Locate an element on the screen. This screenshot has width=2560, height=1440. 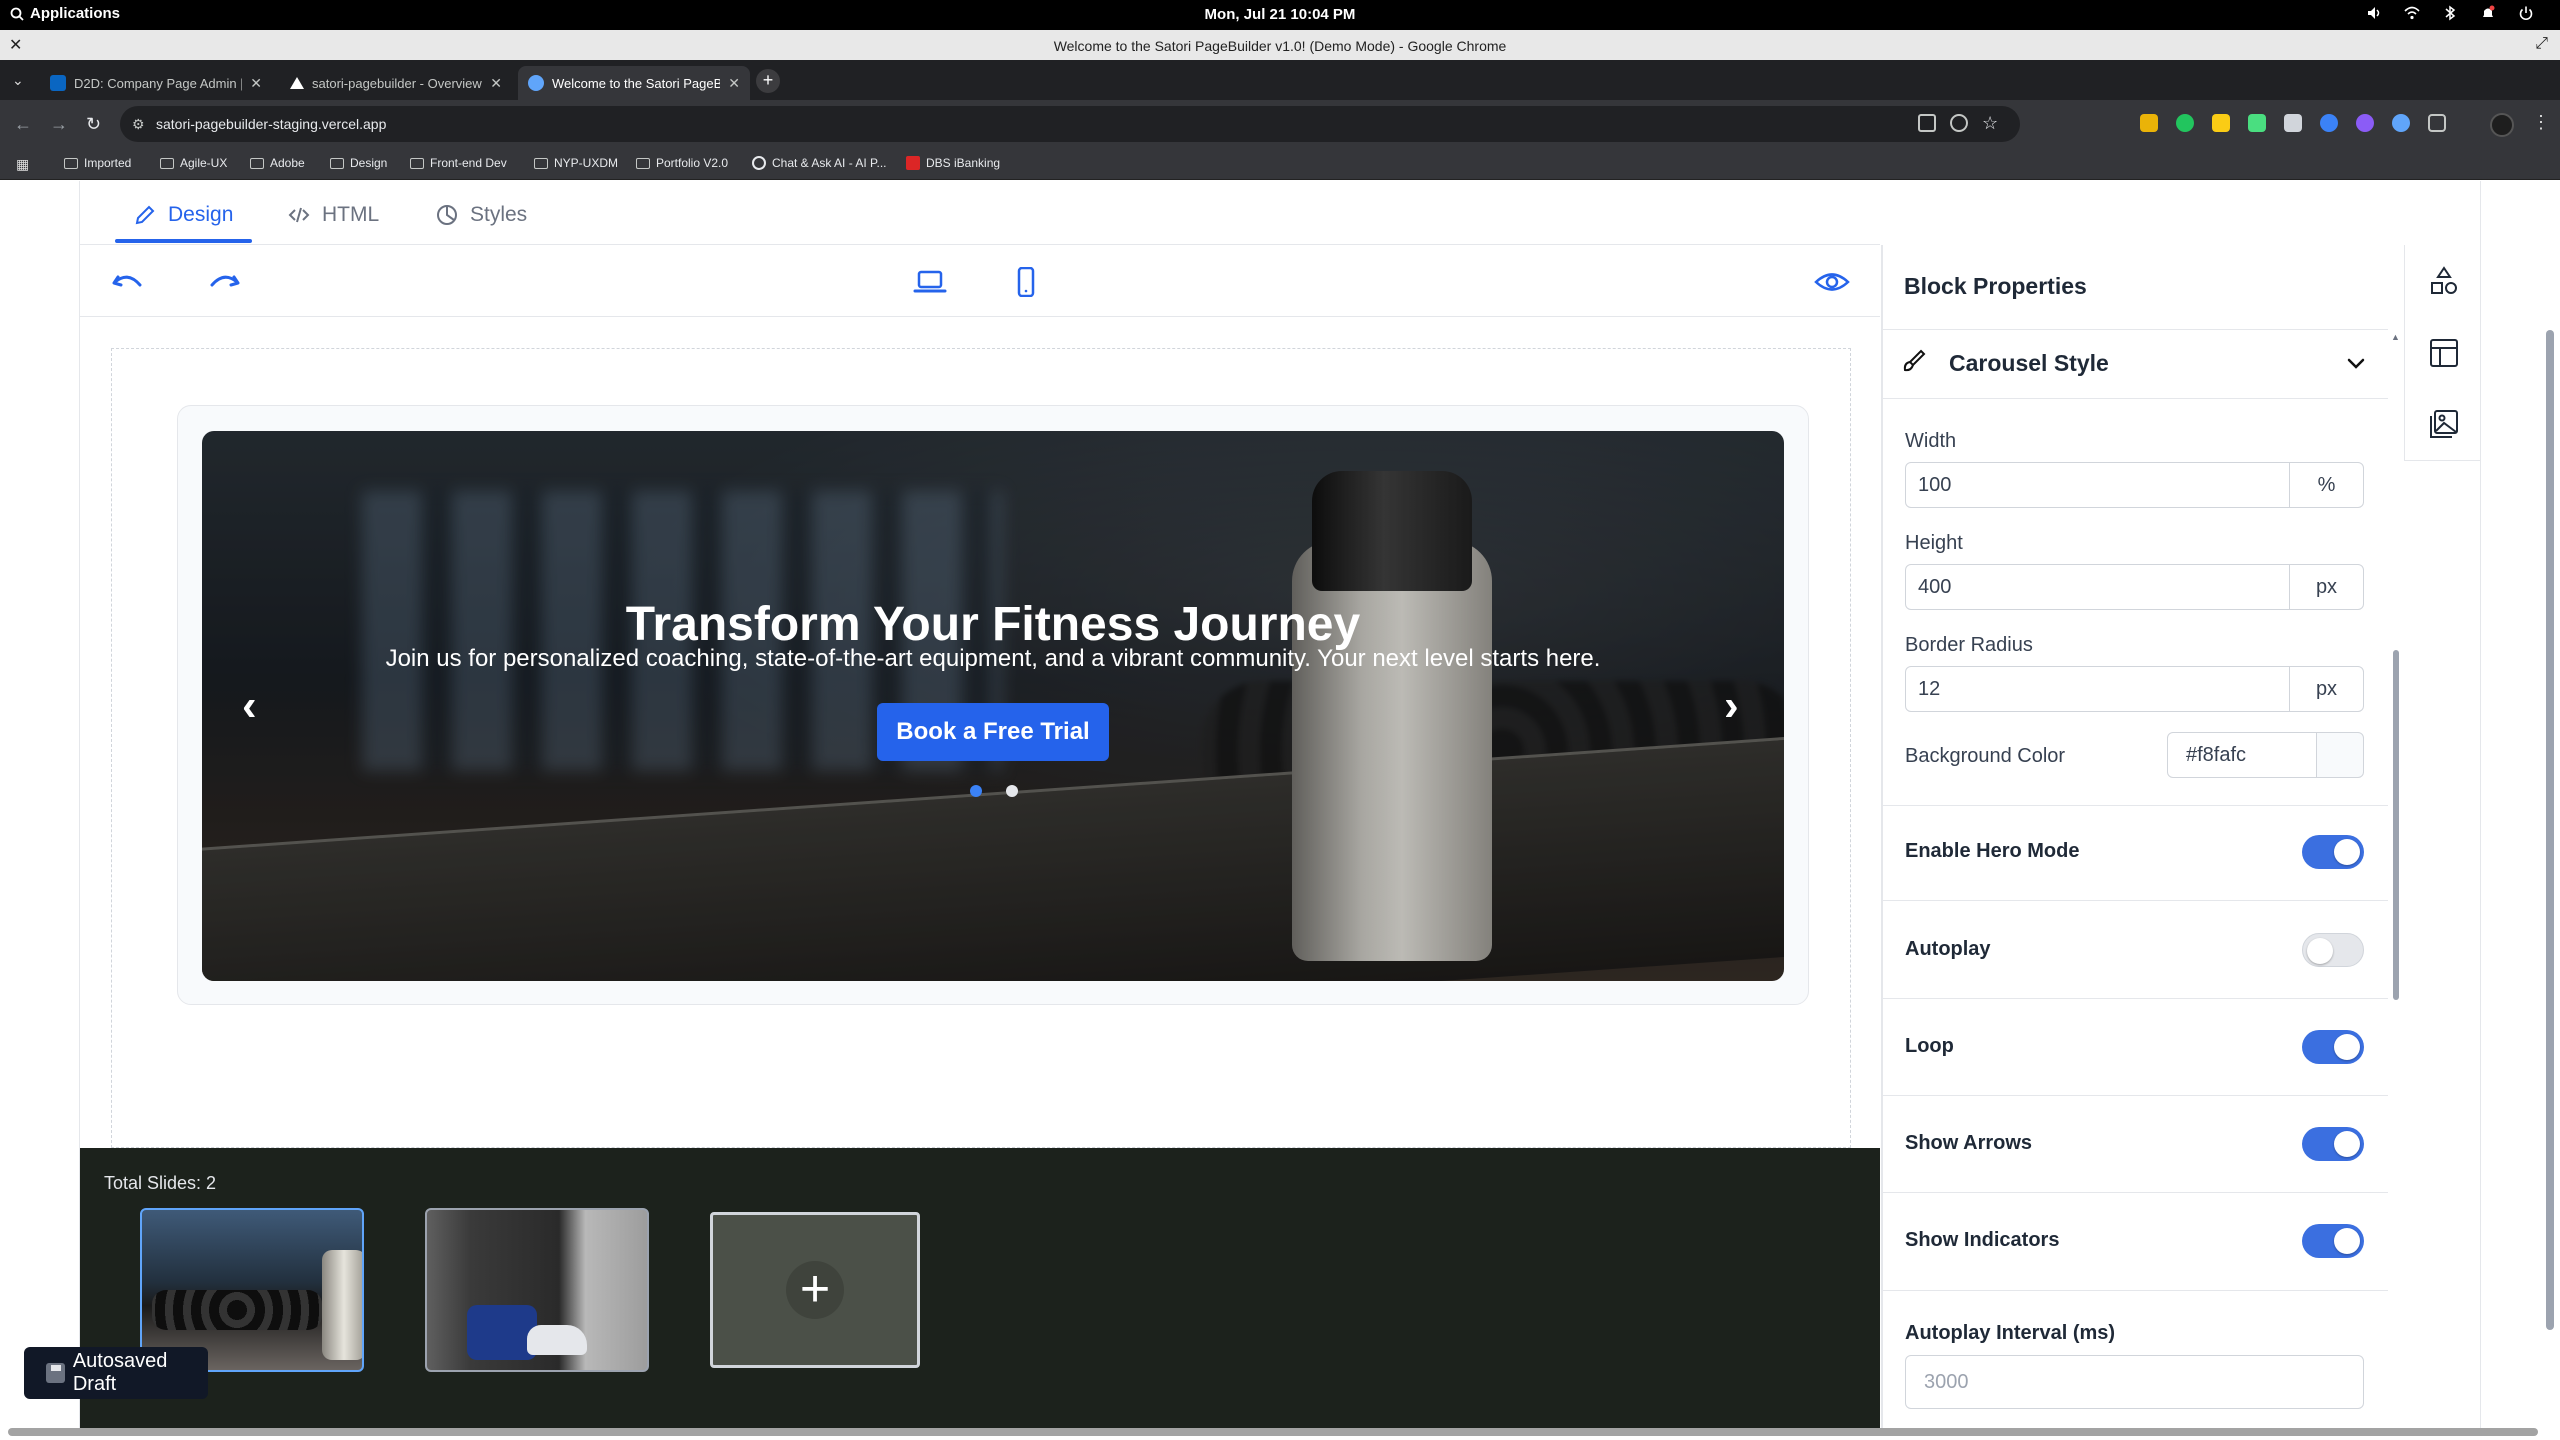
reload-icon: ↻ is located at coordinates (93, 124).